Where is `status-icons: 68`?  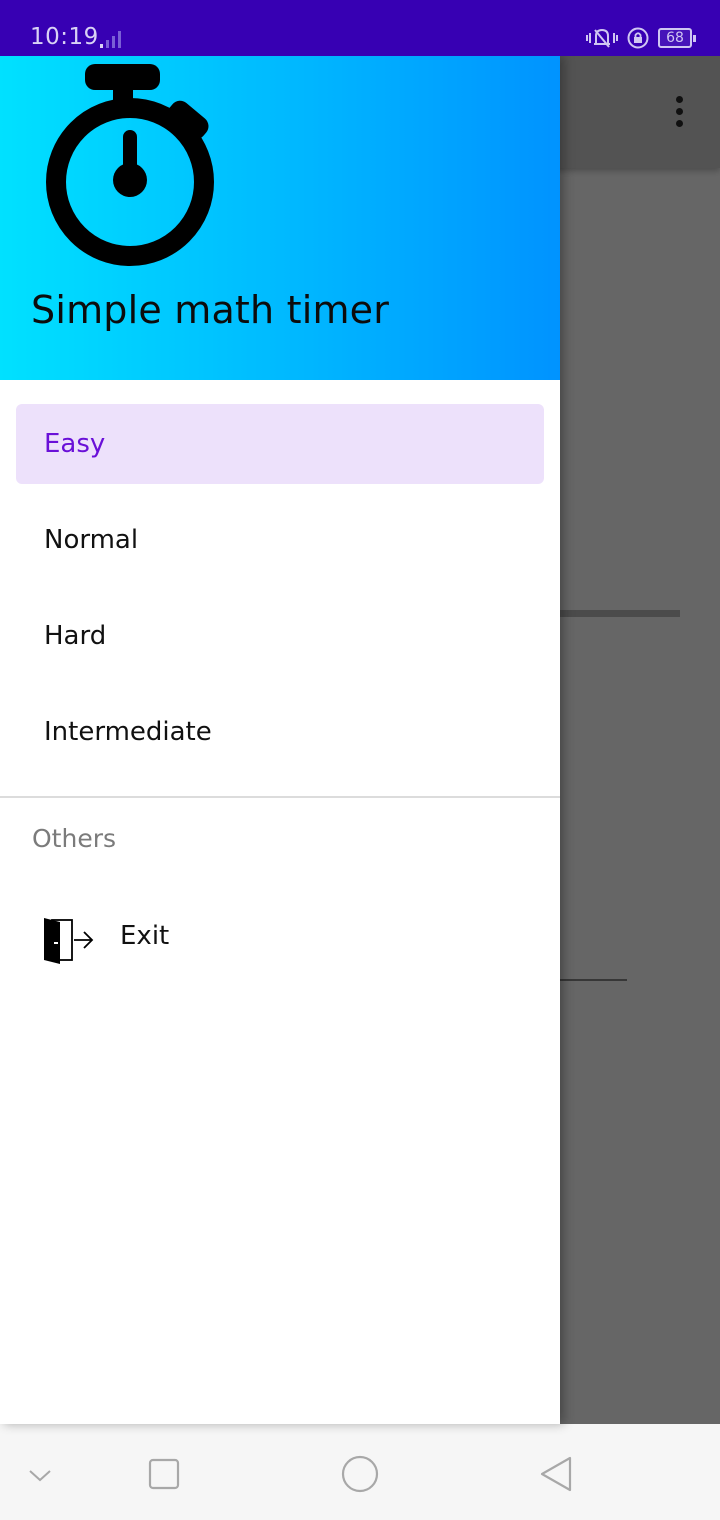 status-icons: 68 is located at coordinates (641, 38).